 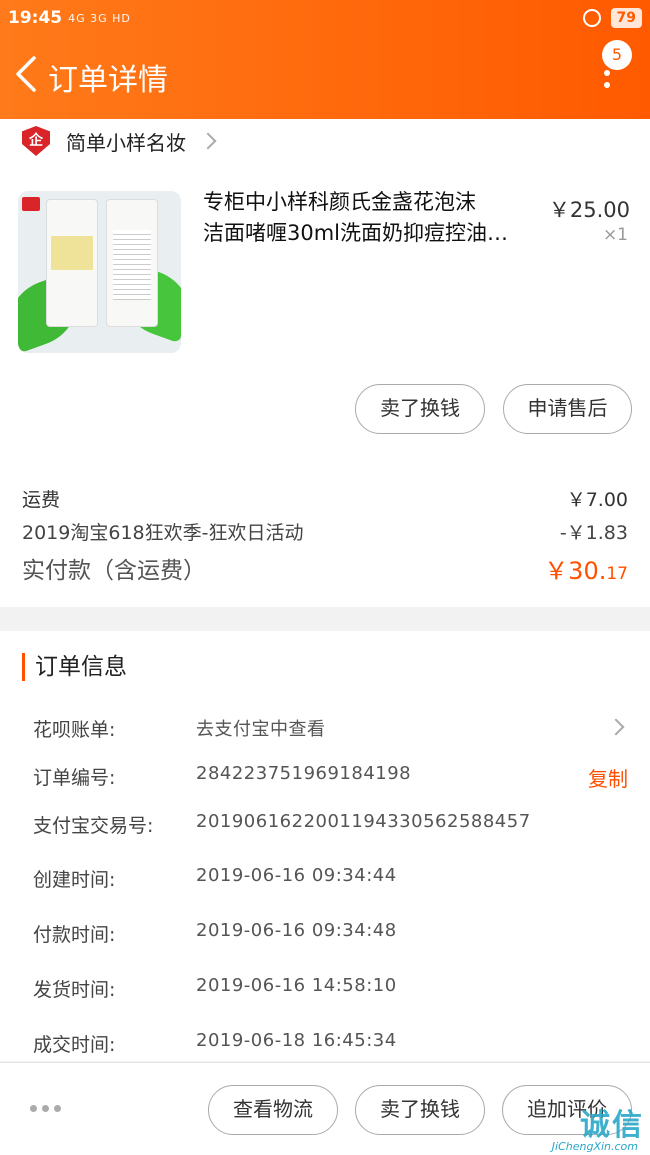 What do you see at coordinates (325, 59) in the screenshot?
I see `header-bar: 19:45 4G 3G HD 79 订单详情 5` at bounding box center [325, 59].